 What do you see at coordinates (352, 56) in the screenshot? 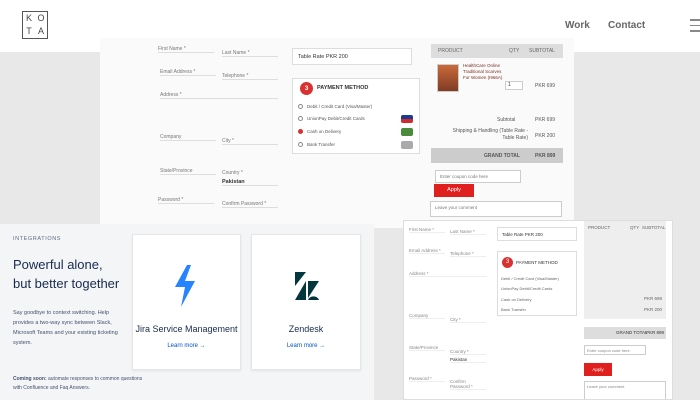
I see `shipping-rate-box: Table Rate PKR 200` at bounding box center [352, 56].